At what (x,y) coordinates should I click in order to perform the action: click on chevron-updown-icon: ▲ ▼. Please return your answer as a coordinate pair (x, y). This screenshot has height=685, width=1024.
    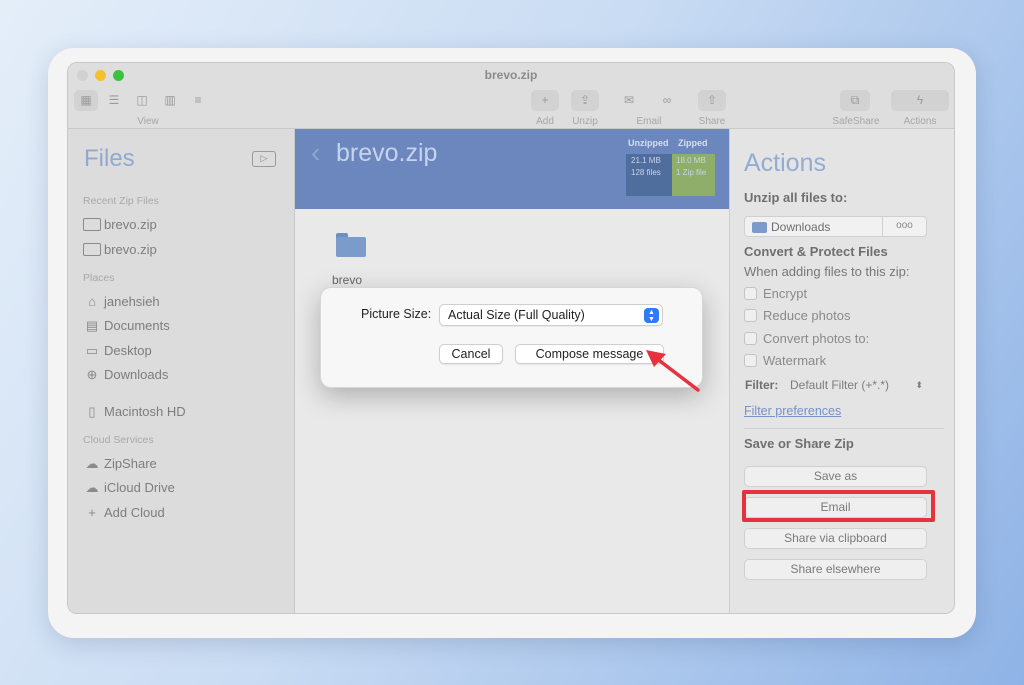
    Looking at the image, I should click on (651, 315).